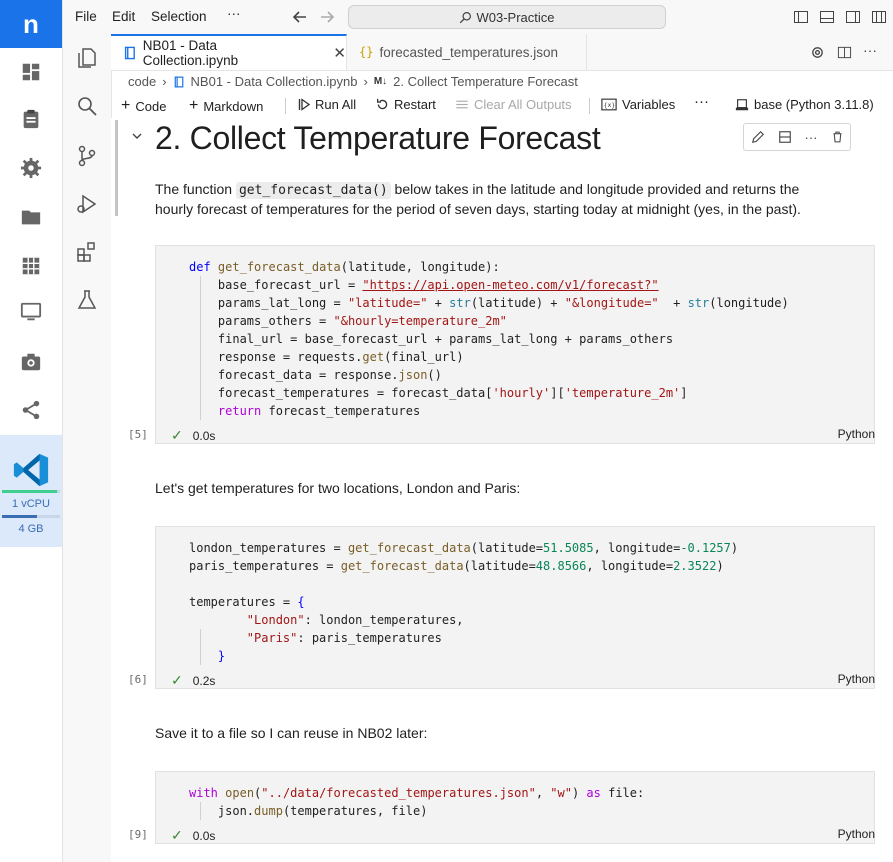  What do you see at coordinates (462, 104) in the screenshot?
I see `clear-outputs-icon` at bounding box center [462, 104].